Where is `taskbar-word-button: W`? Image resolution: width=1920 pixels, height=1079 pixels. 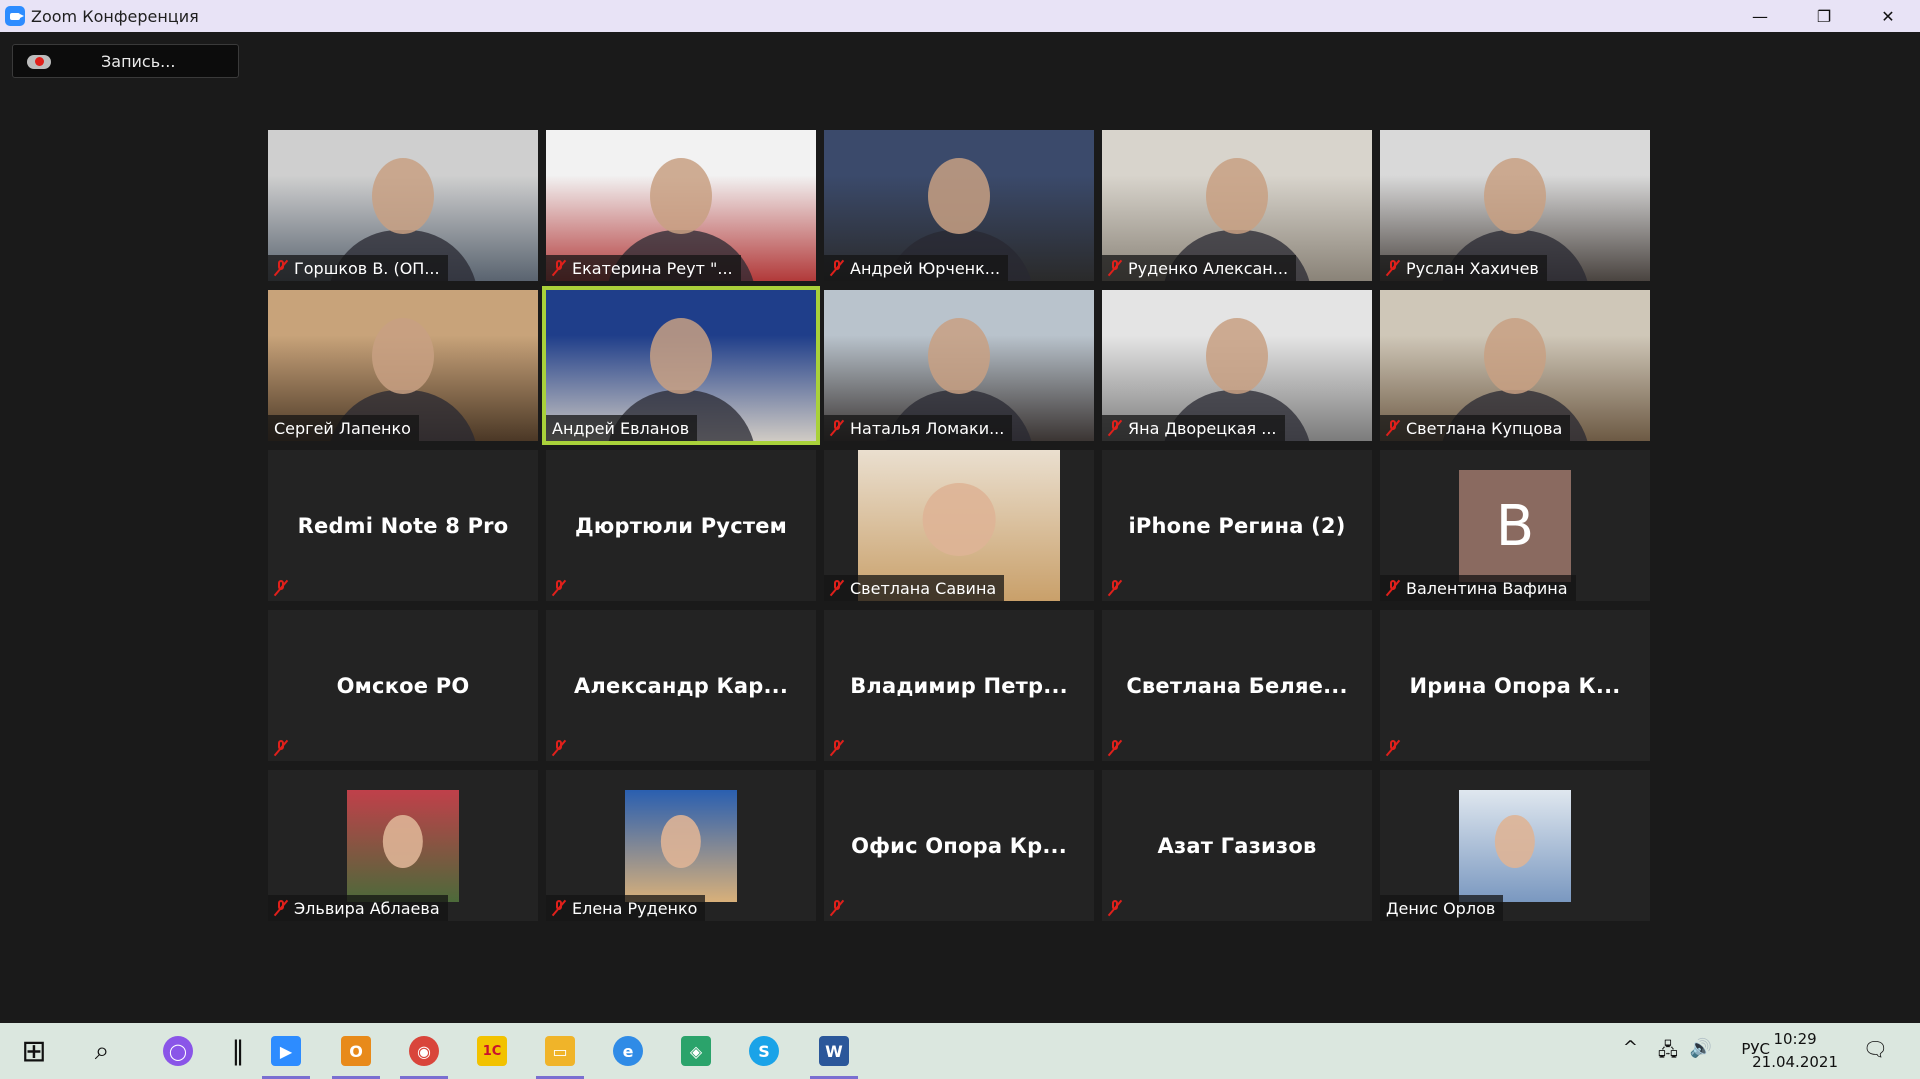 taskbar-word-button: W is located at coordinates (834, 1051).